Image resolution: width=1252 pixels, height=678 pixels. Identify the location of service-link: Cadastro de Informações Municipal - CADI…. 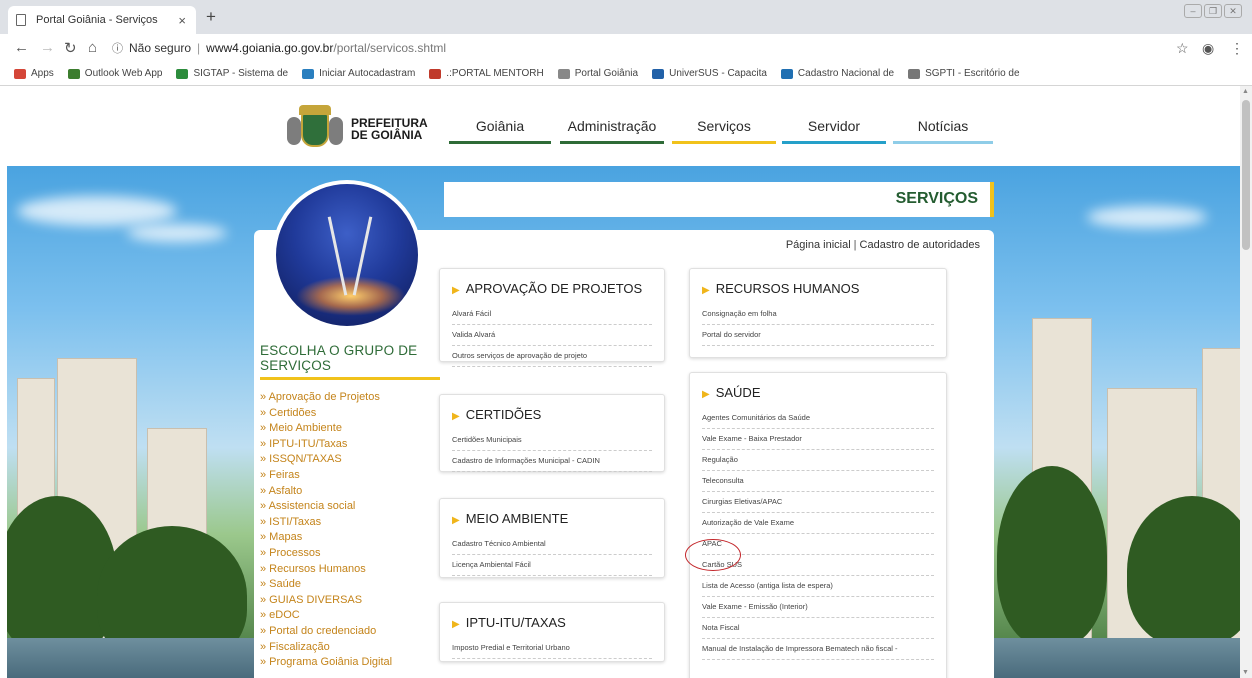
(552, 461).